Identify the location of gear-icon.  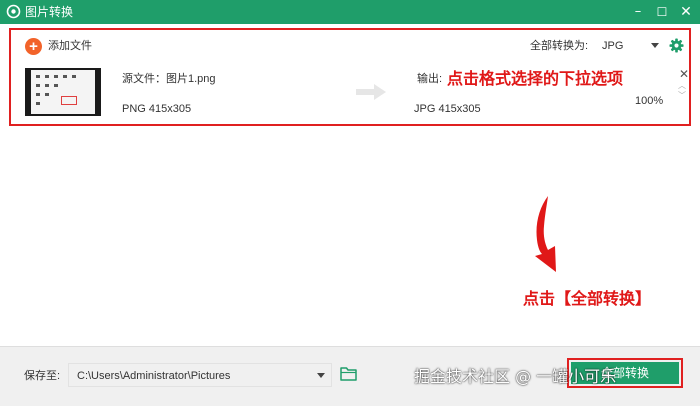
(676, 45).